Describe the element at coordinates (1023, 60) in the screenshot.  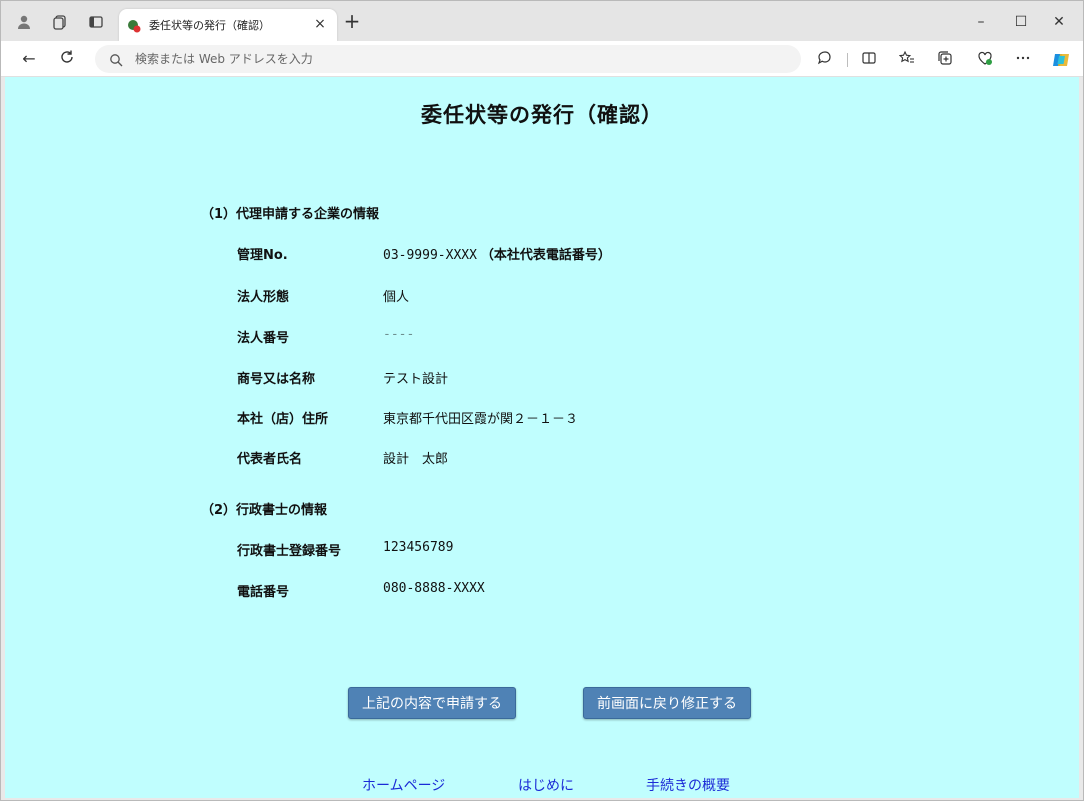
I see `more-icon` at that location.